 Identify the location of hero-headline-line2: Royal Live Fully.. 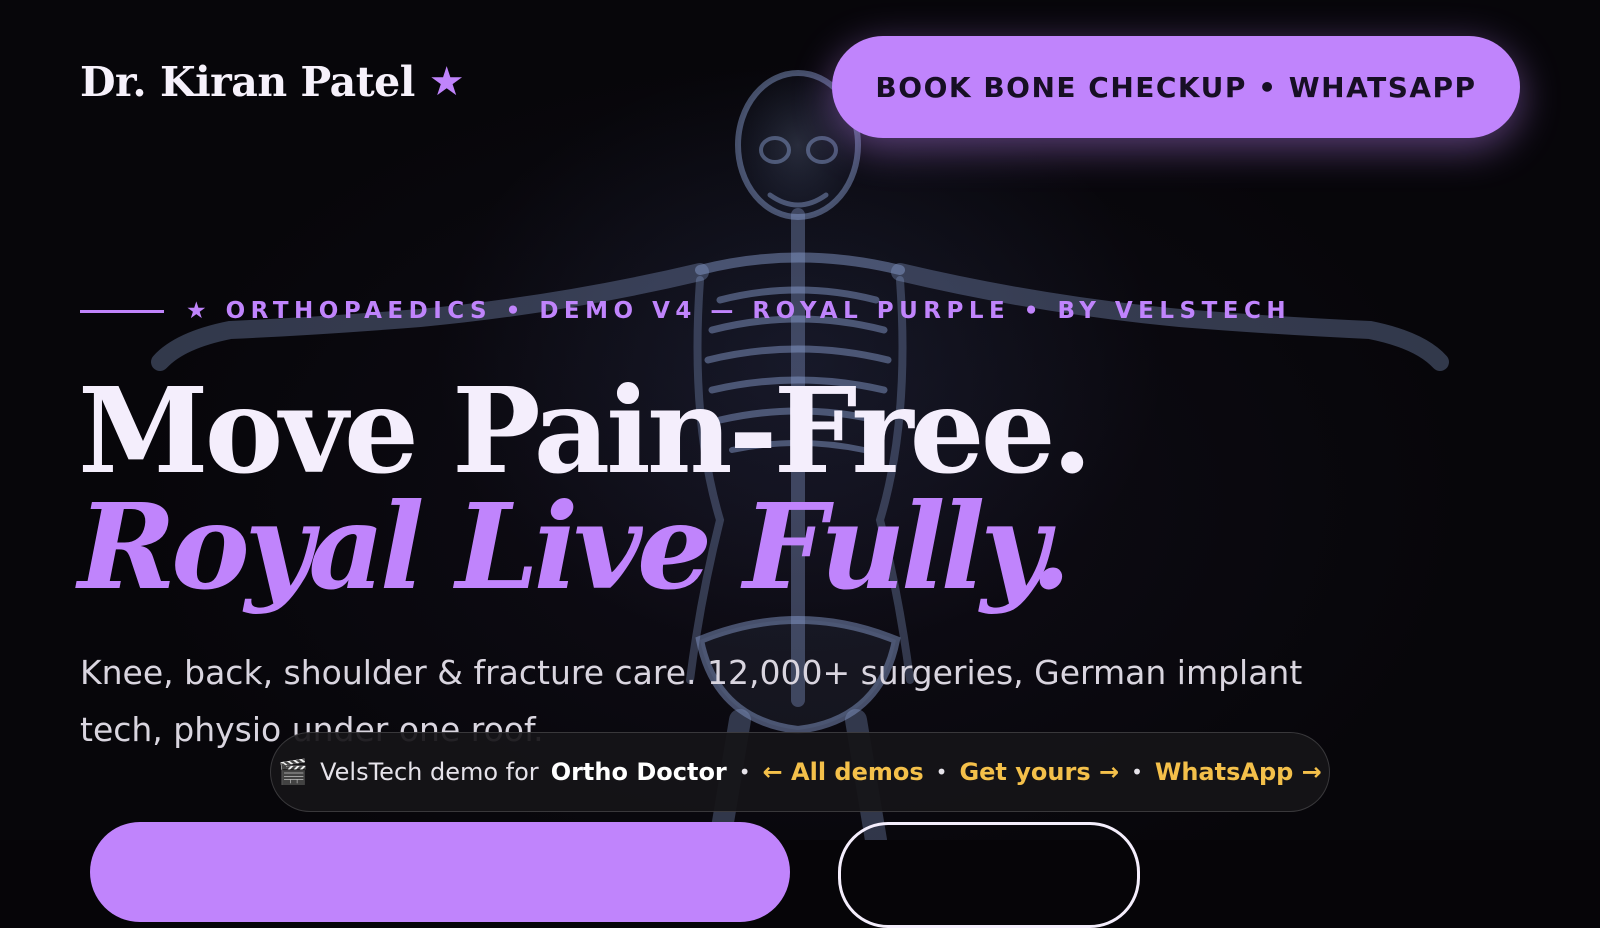
(574, 546).